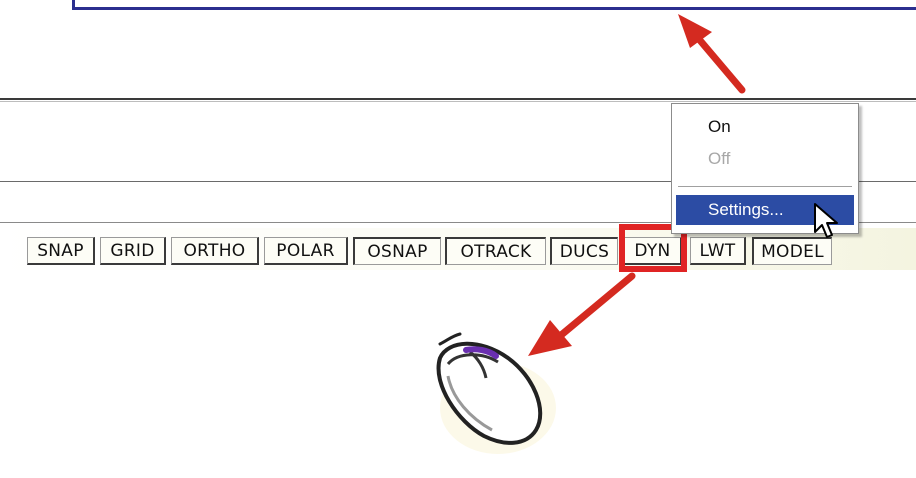 This screenshot has width=916, height=478. Describe the element at coordinates (718, 251) in the screenshot. I see `lwt-toggle-button: LWT` at that location.